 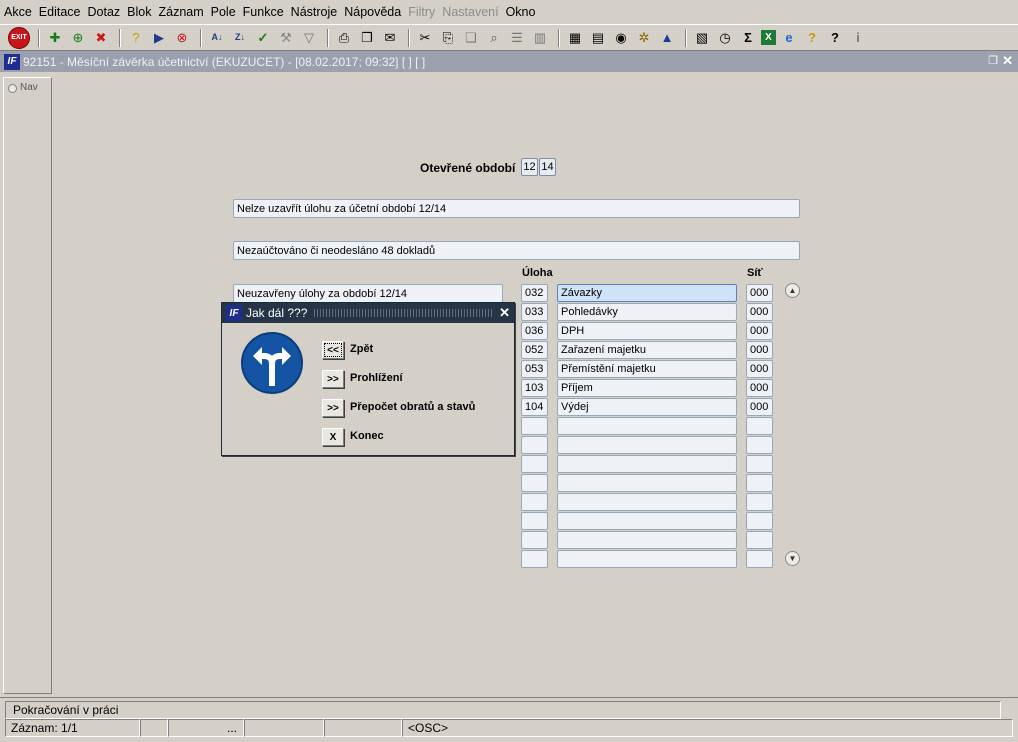 I want to click on menu-napoveda: Nápověda, so click(x=372, y=12).